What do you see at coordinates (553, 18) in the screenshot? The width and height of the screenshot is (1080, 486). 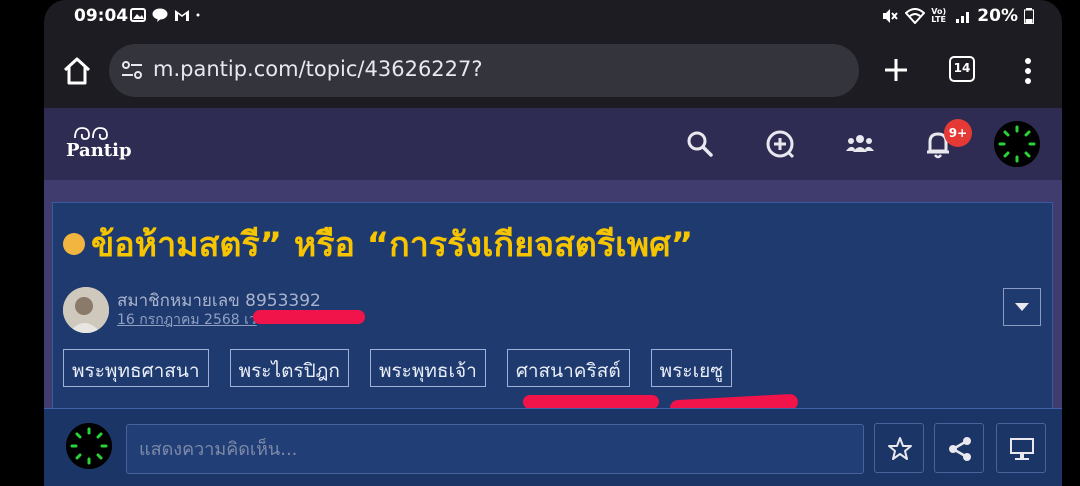 I see `status-bar: 09:04 Vo) LTE 20%` at bounding box center [553, 18].